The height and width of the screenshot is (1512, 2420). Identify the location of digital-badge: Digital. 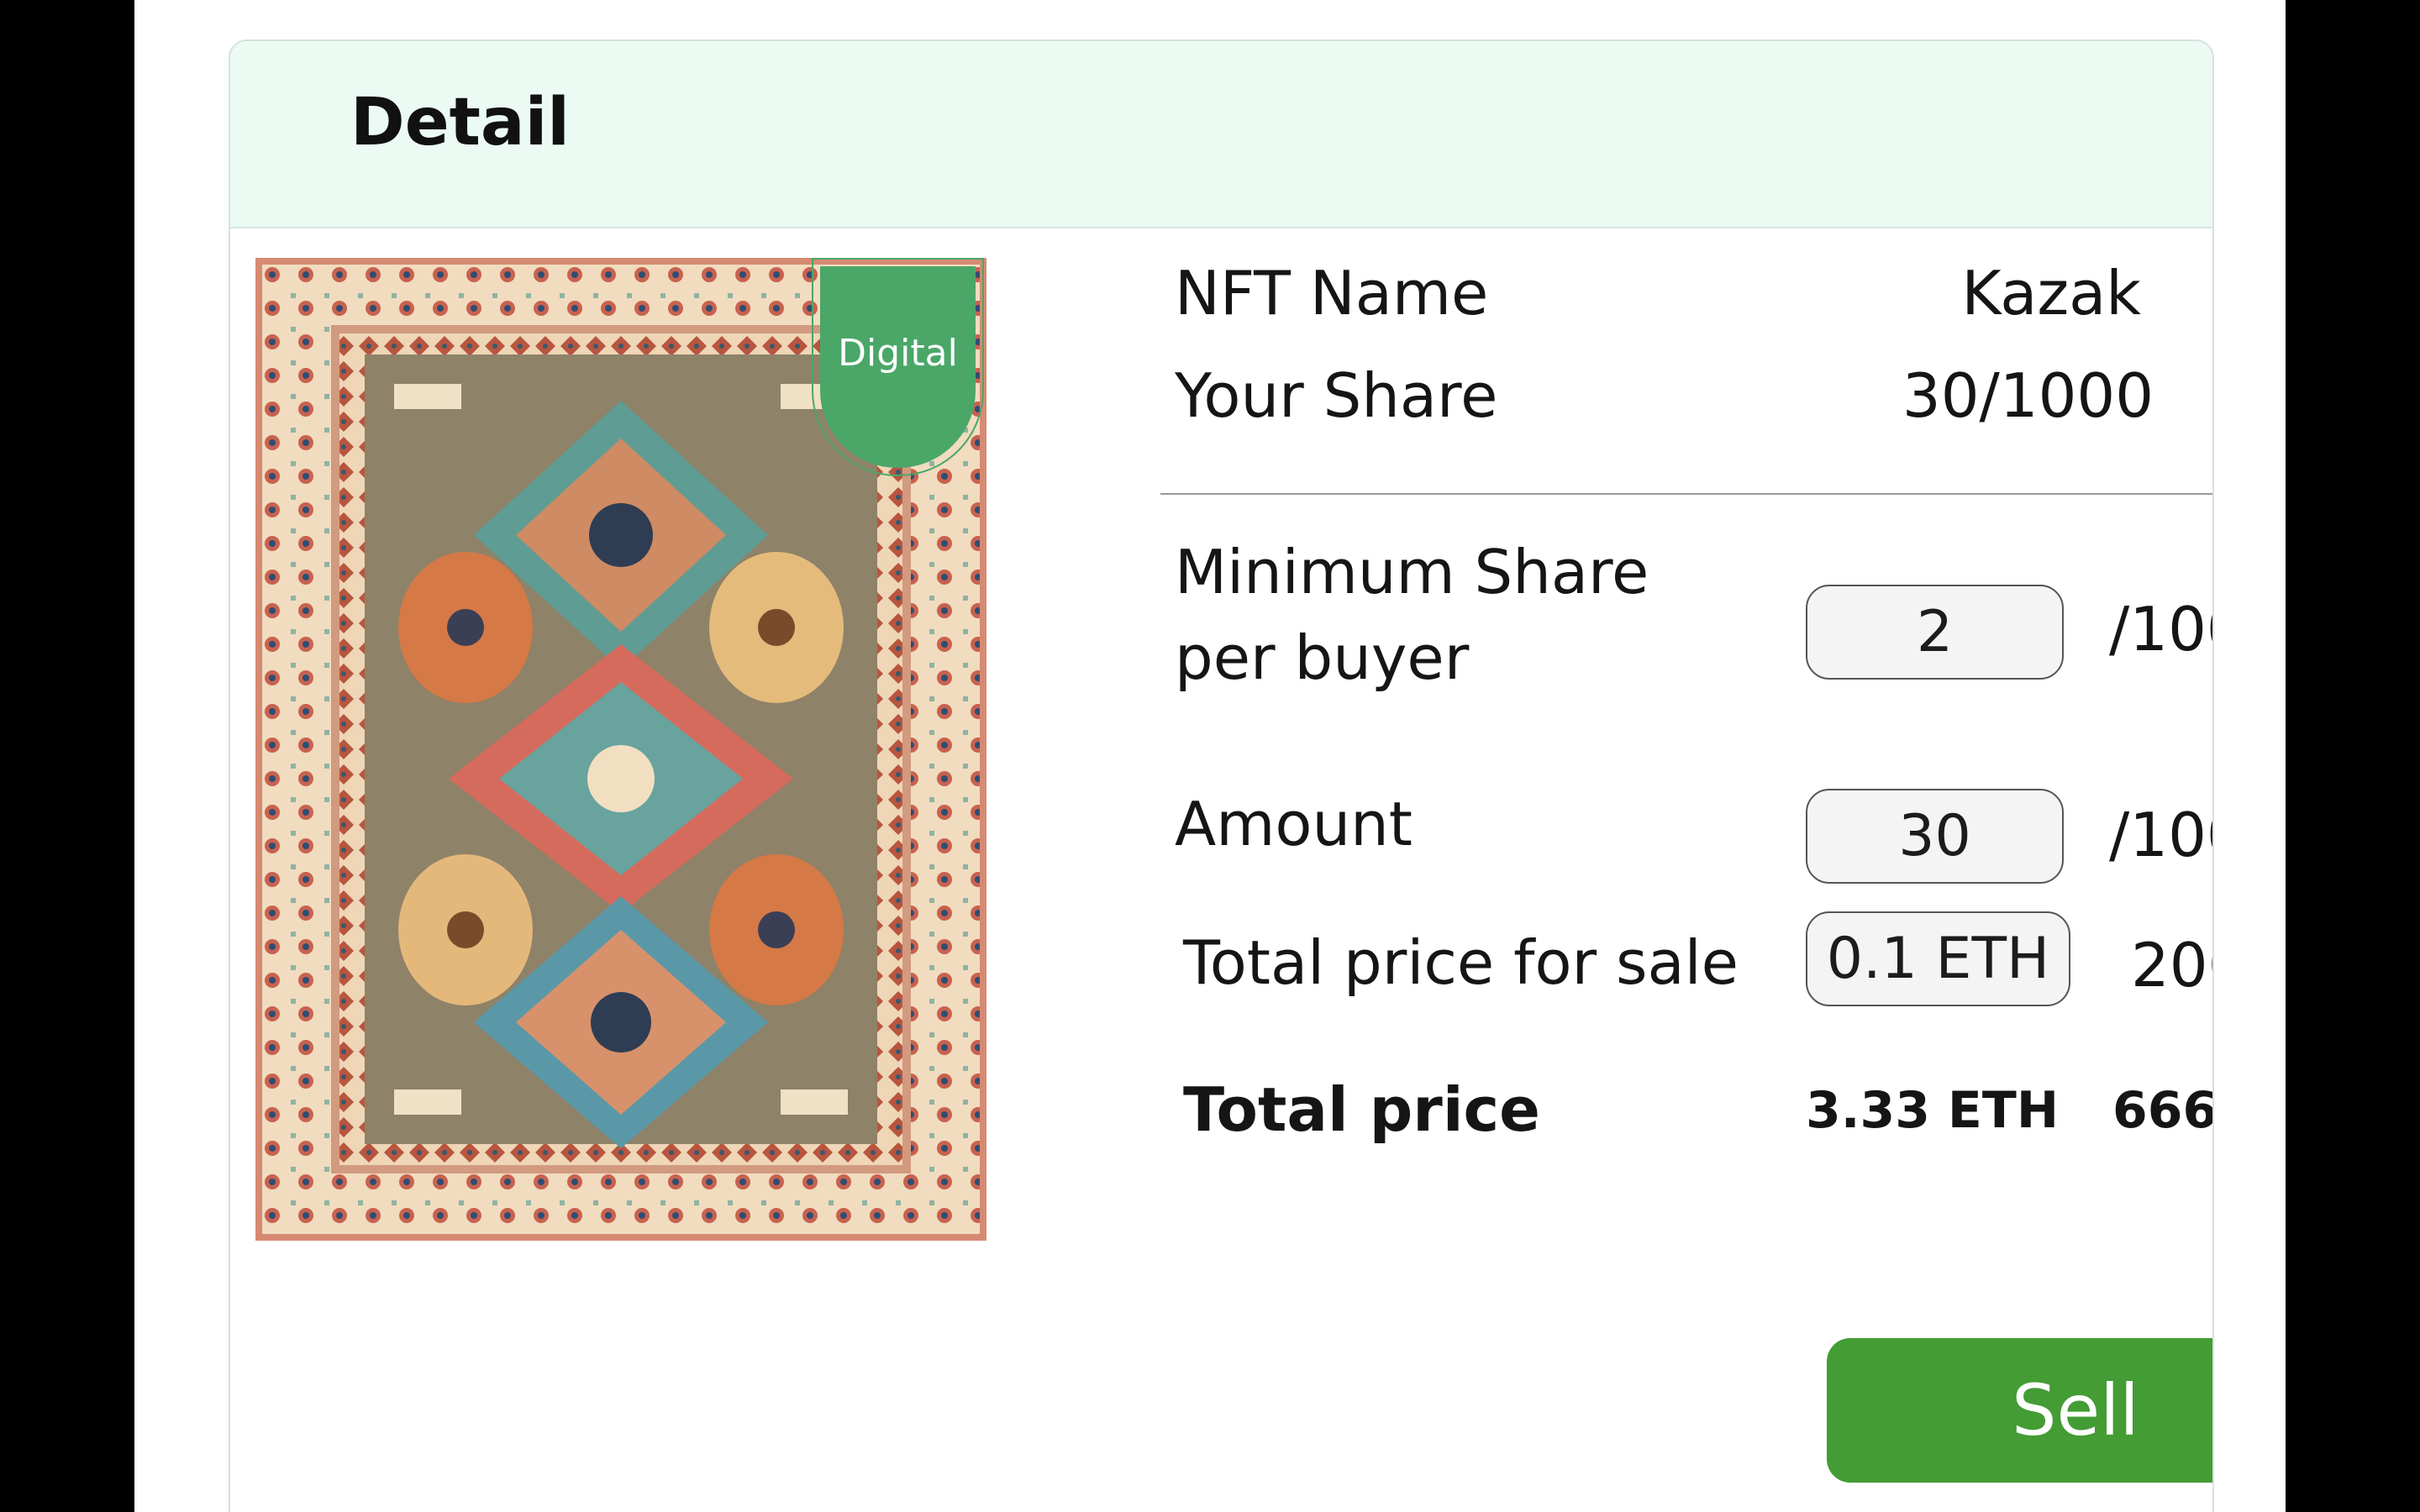
(898, 367).